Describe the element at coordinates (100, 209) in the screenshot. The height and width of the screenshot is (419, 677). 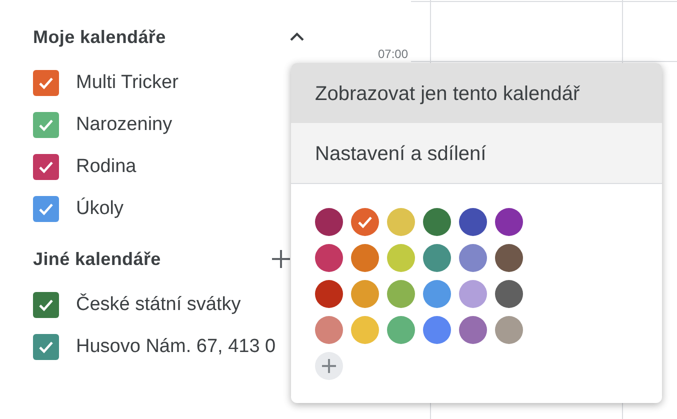
I see `calendar-name: Úkoly` at that location.